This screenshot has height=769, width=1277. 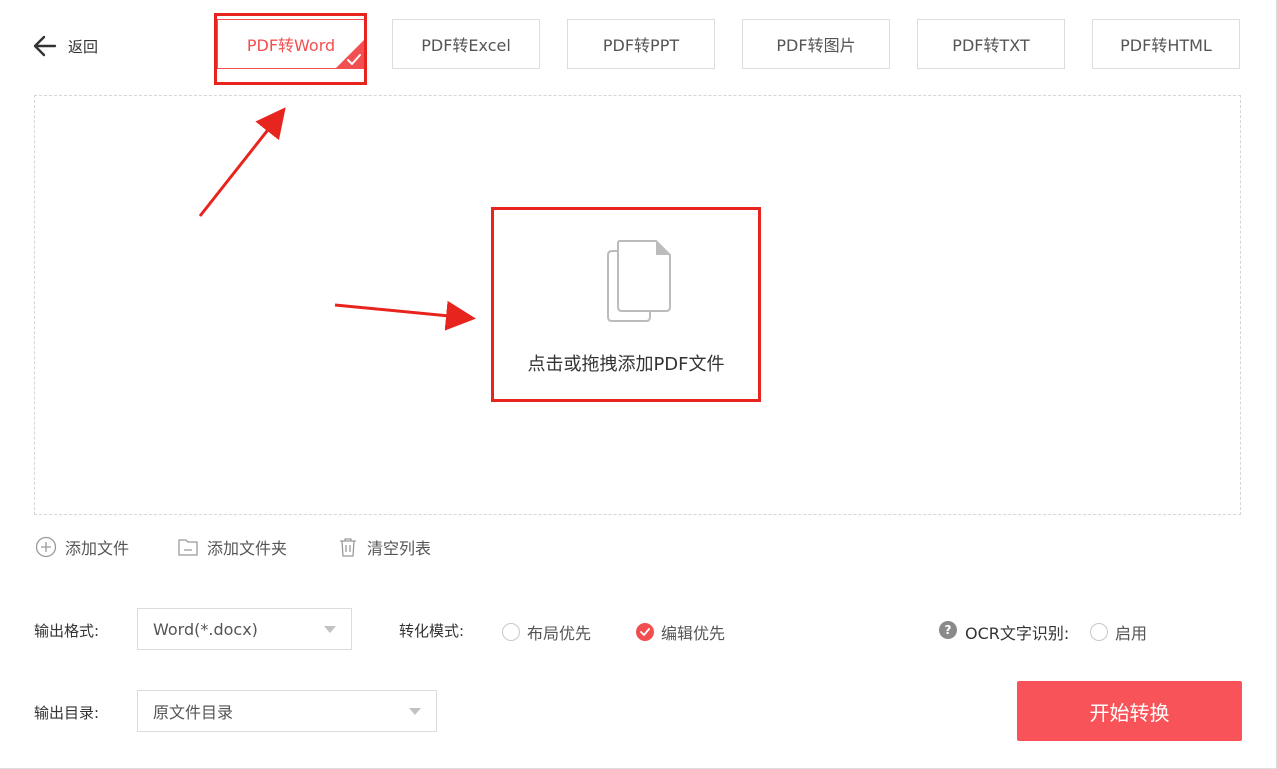 I want to click on ocr-label: OCR文字识别:, so click(x=1017, y=633).